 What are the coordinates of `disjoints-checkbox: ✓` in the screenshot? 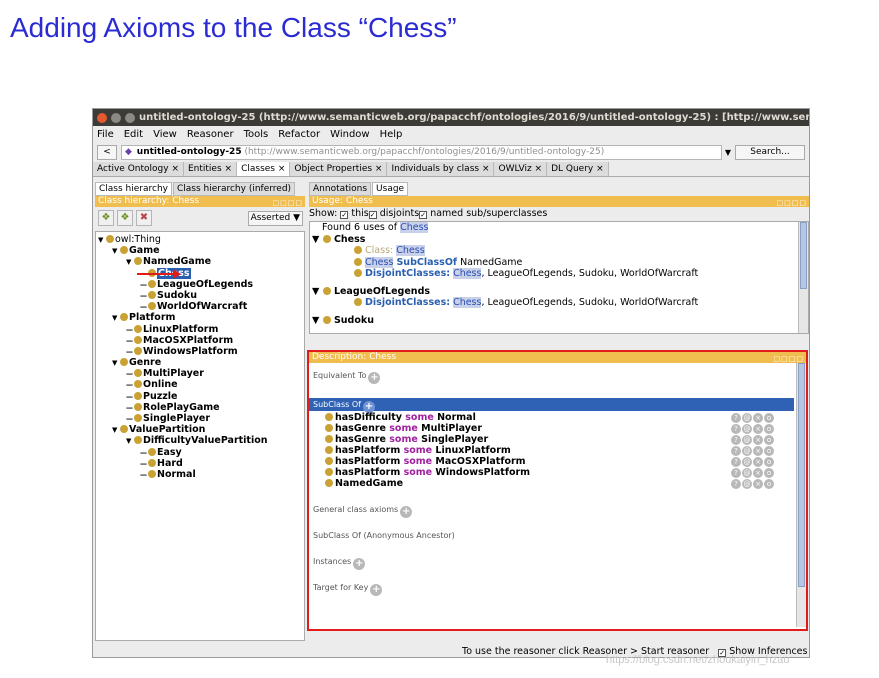 It's located at (372, 215).